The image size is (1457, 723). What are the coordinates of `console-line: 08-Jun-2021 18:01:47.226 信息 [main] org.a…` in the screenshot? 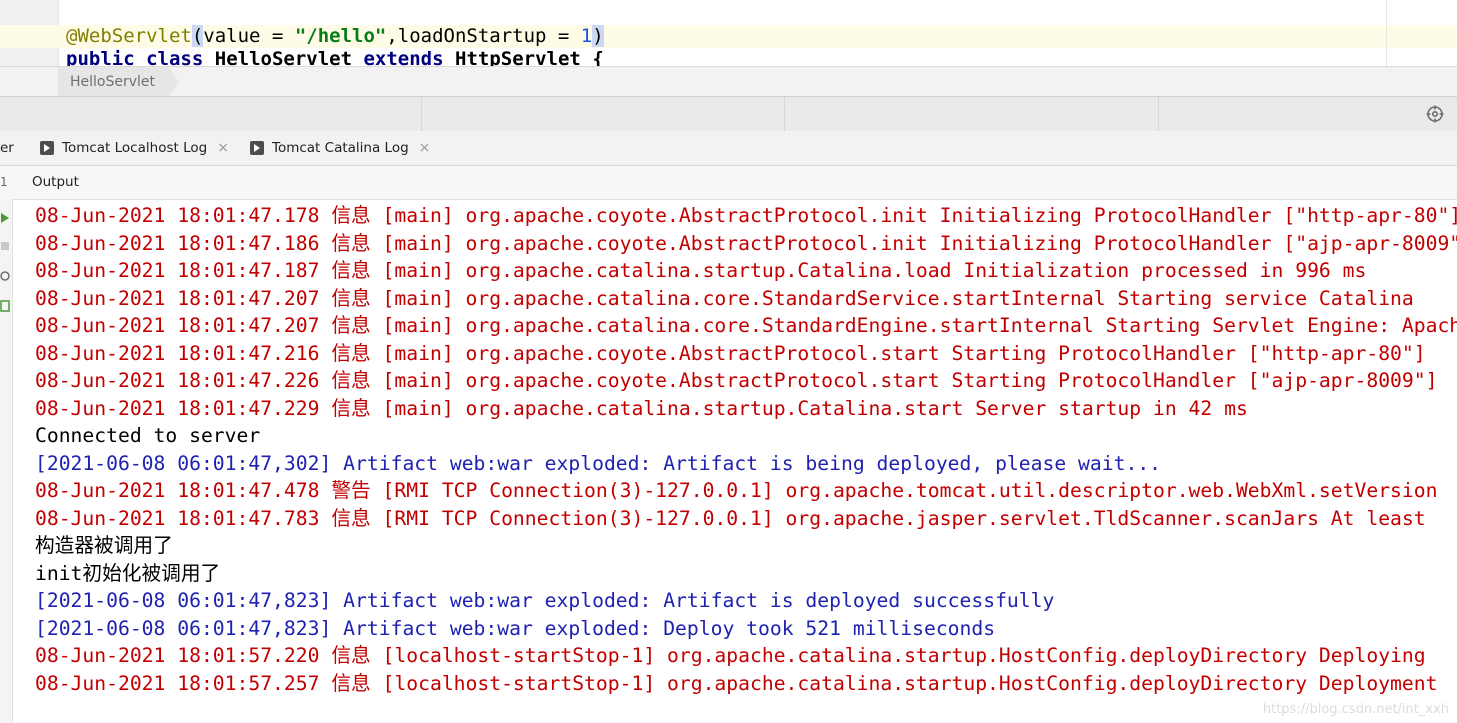 It's located at (736, 380).